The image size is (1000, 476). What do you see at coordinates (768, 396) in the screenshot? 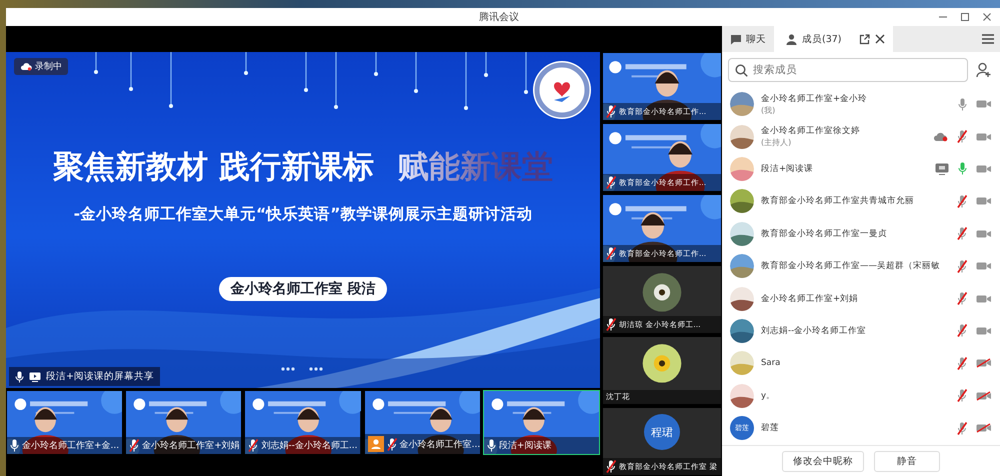
I see `member-name: y。` at bounding box center [768, 396].